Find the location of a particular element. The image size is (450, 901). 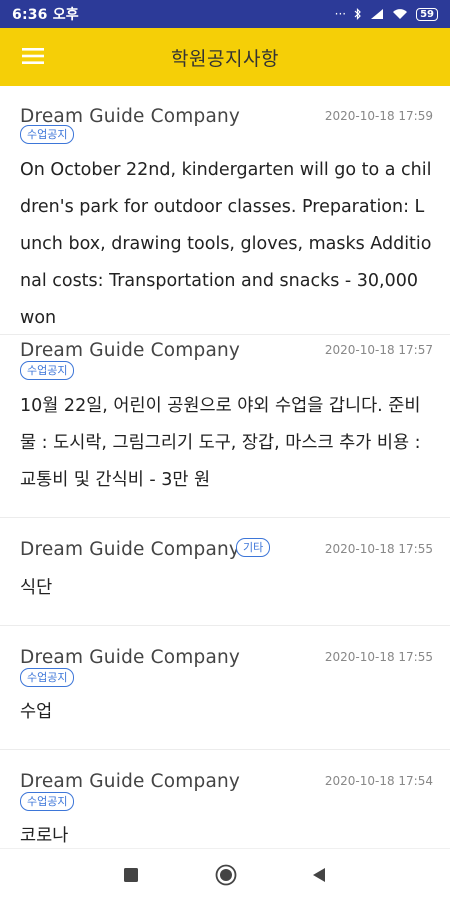

page-title: 학원공지사항 is located at coordinates (225, 58).